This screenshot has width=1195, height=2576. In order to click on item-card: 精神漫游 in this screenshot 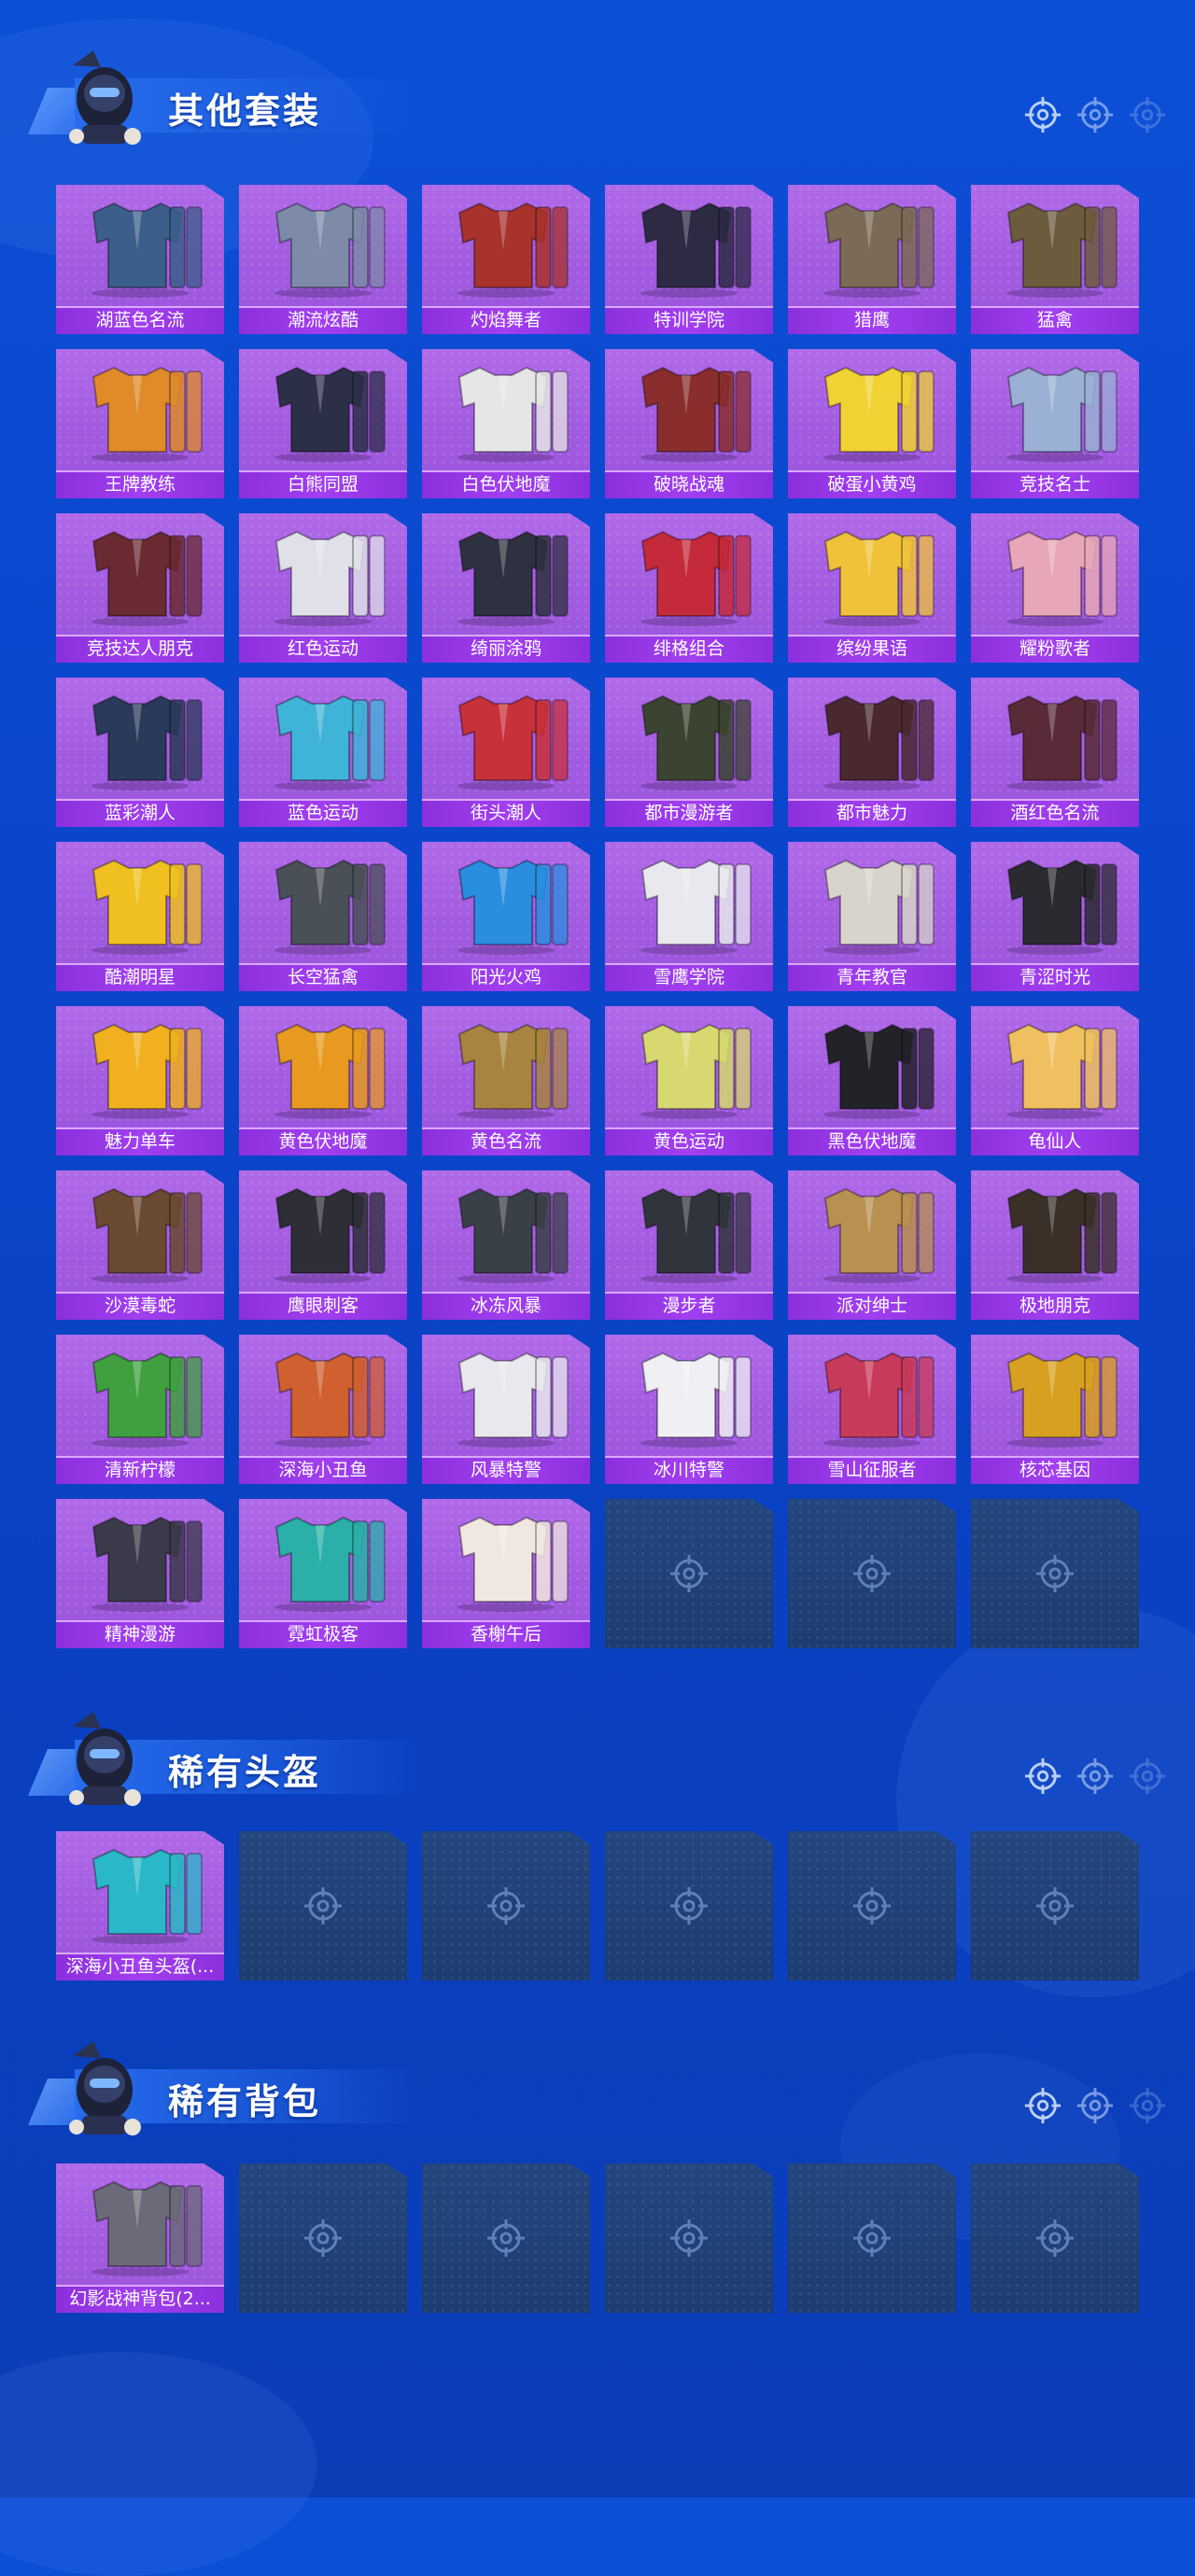, I will do `click(140, 1573)`.